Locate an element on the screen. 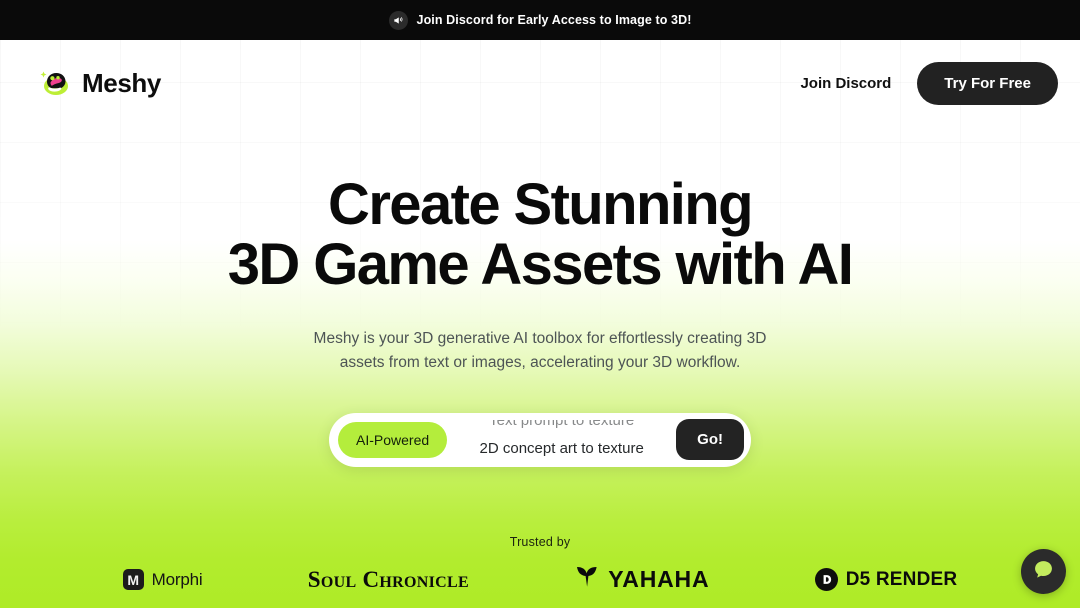 The height and width of the screenshot is (608, 1080). join-discord-link: Join Discord is located at coordinates (845, 83).